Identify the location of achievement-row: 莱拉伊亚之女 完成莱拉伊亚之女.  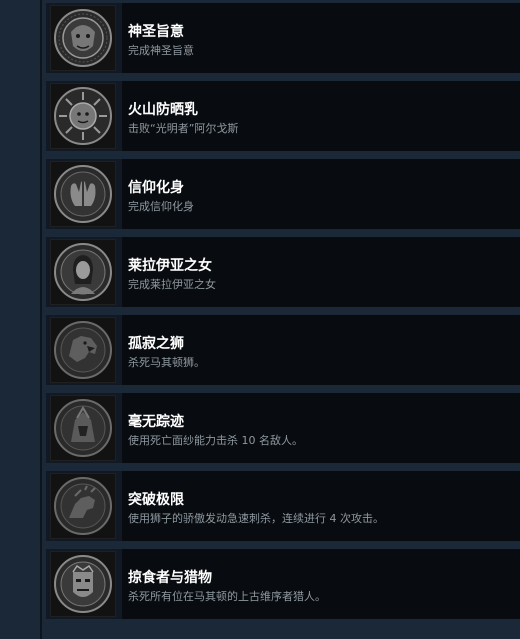
(283, 272).